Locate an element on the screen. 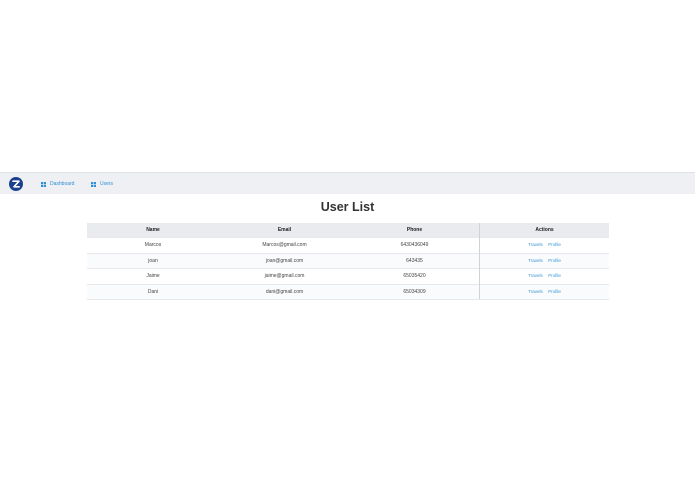 The width and height of the screenshot is (695, 494). cell-email: Marcos@gmail.com is located at coordinates (284, 245).